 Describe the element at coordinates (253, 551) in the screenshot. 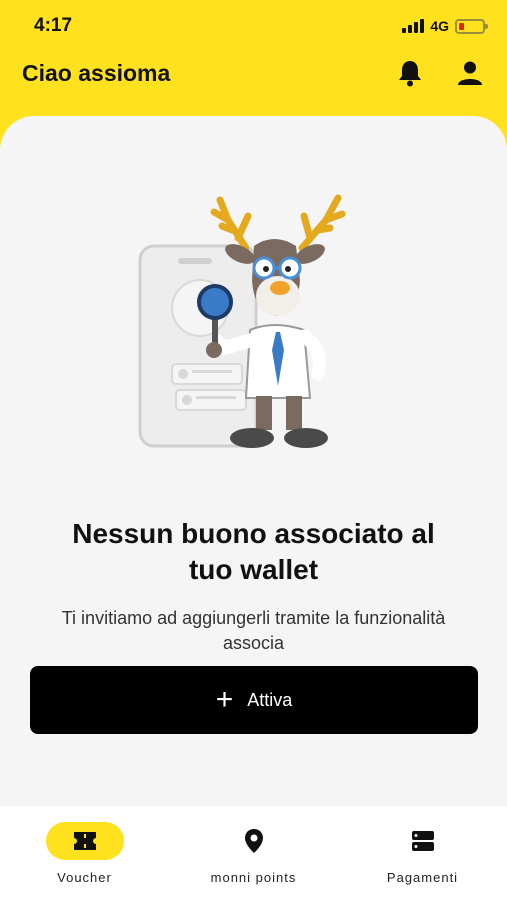

I see `empty-state-title: Nessun buono associato al tuo wallet` at that location.